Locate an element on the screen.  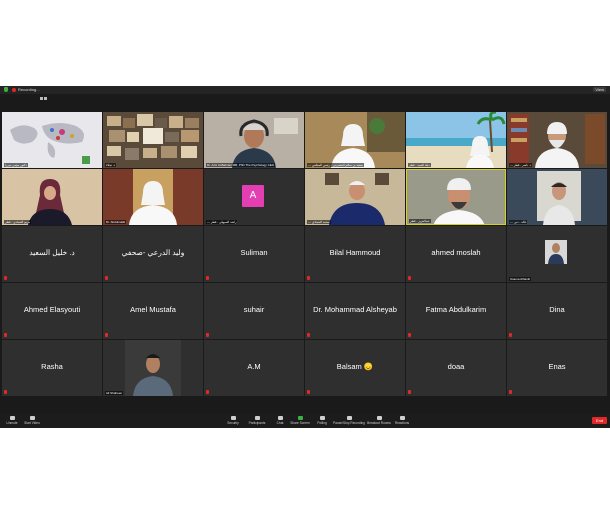
video-tile: د. نجلاء is located at coordinates (153, 140).